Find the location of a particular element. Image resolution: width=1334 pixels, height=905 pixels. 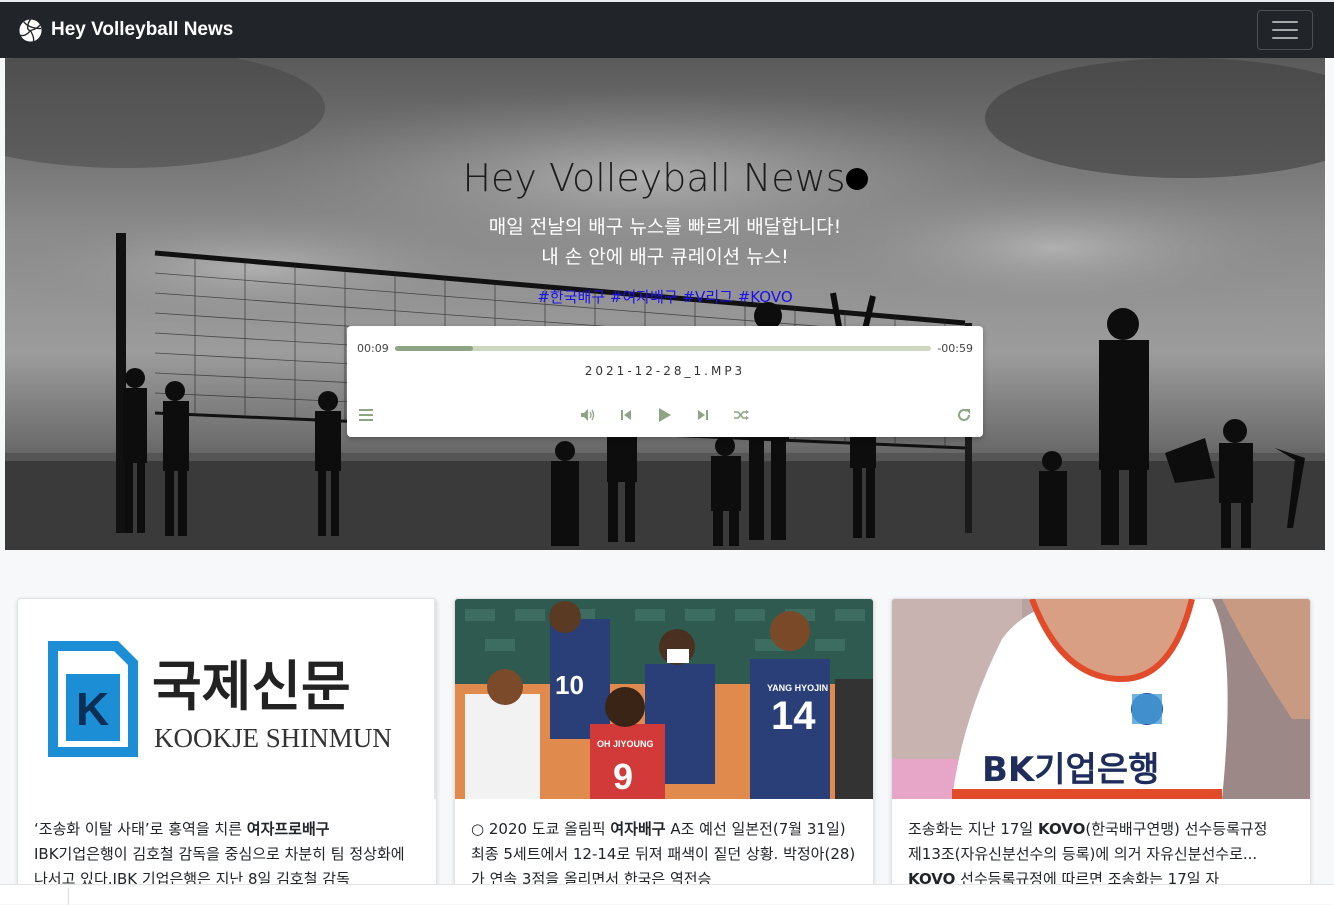

brand-text: Hey Volleyball News is located at coordinates (142, 29).